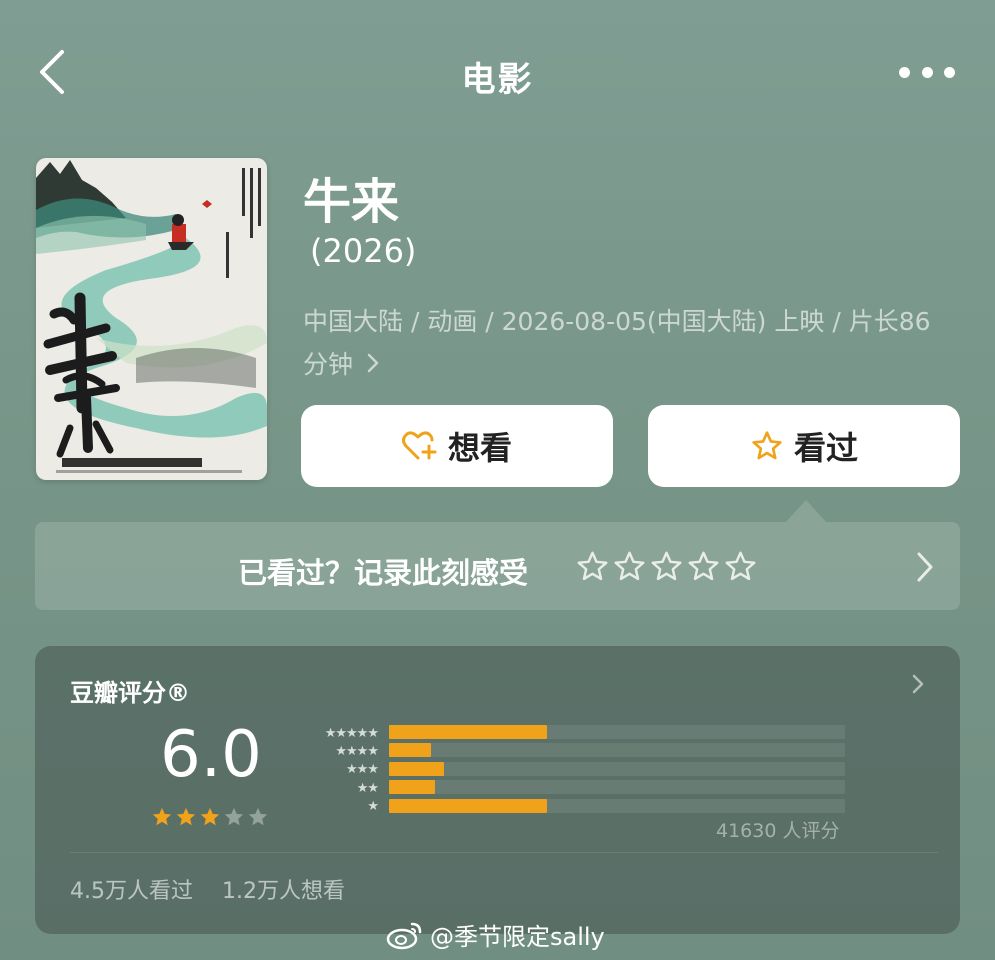 Image resolution: width=995 pixels, height=960 pixels. I want to click on weibo-logo-icon, so click(404, 935).